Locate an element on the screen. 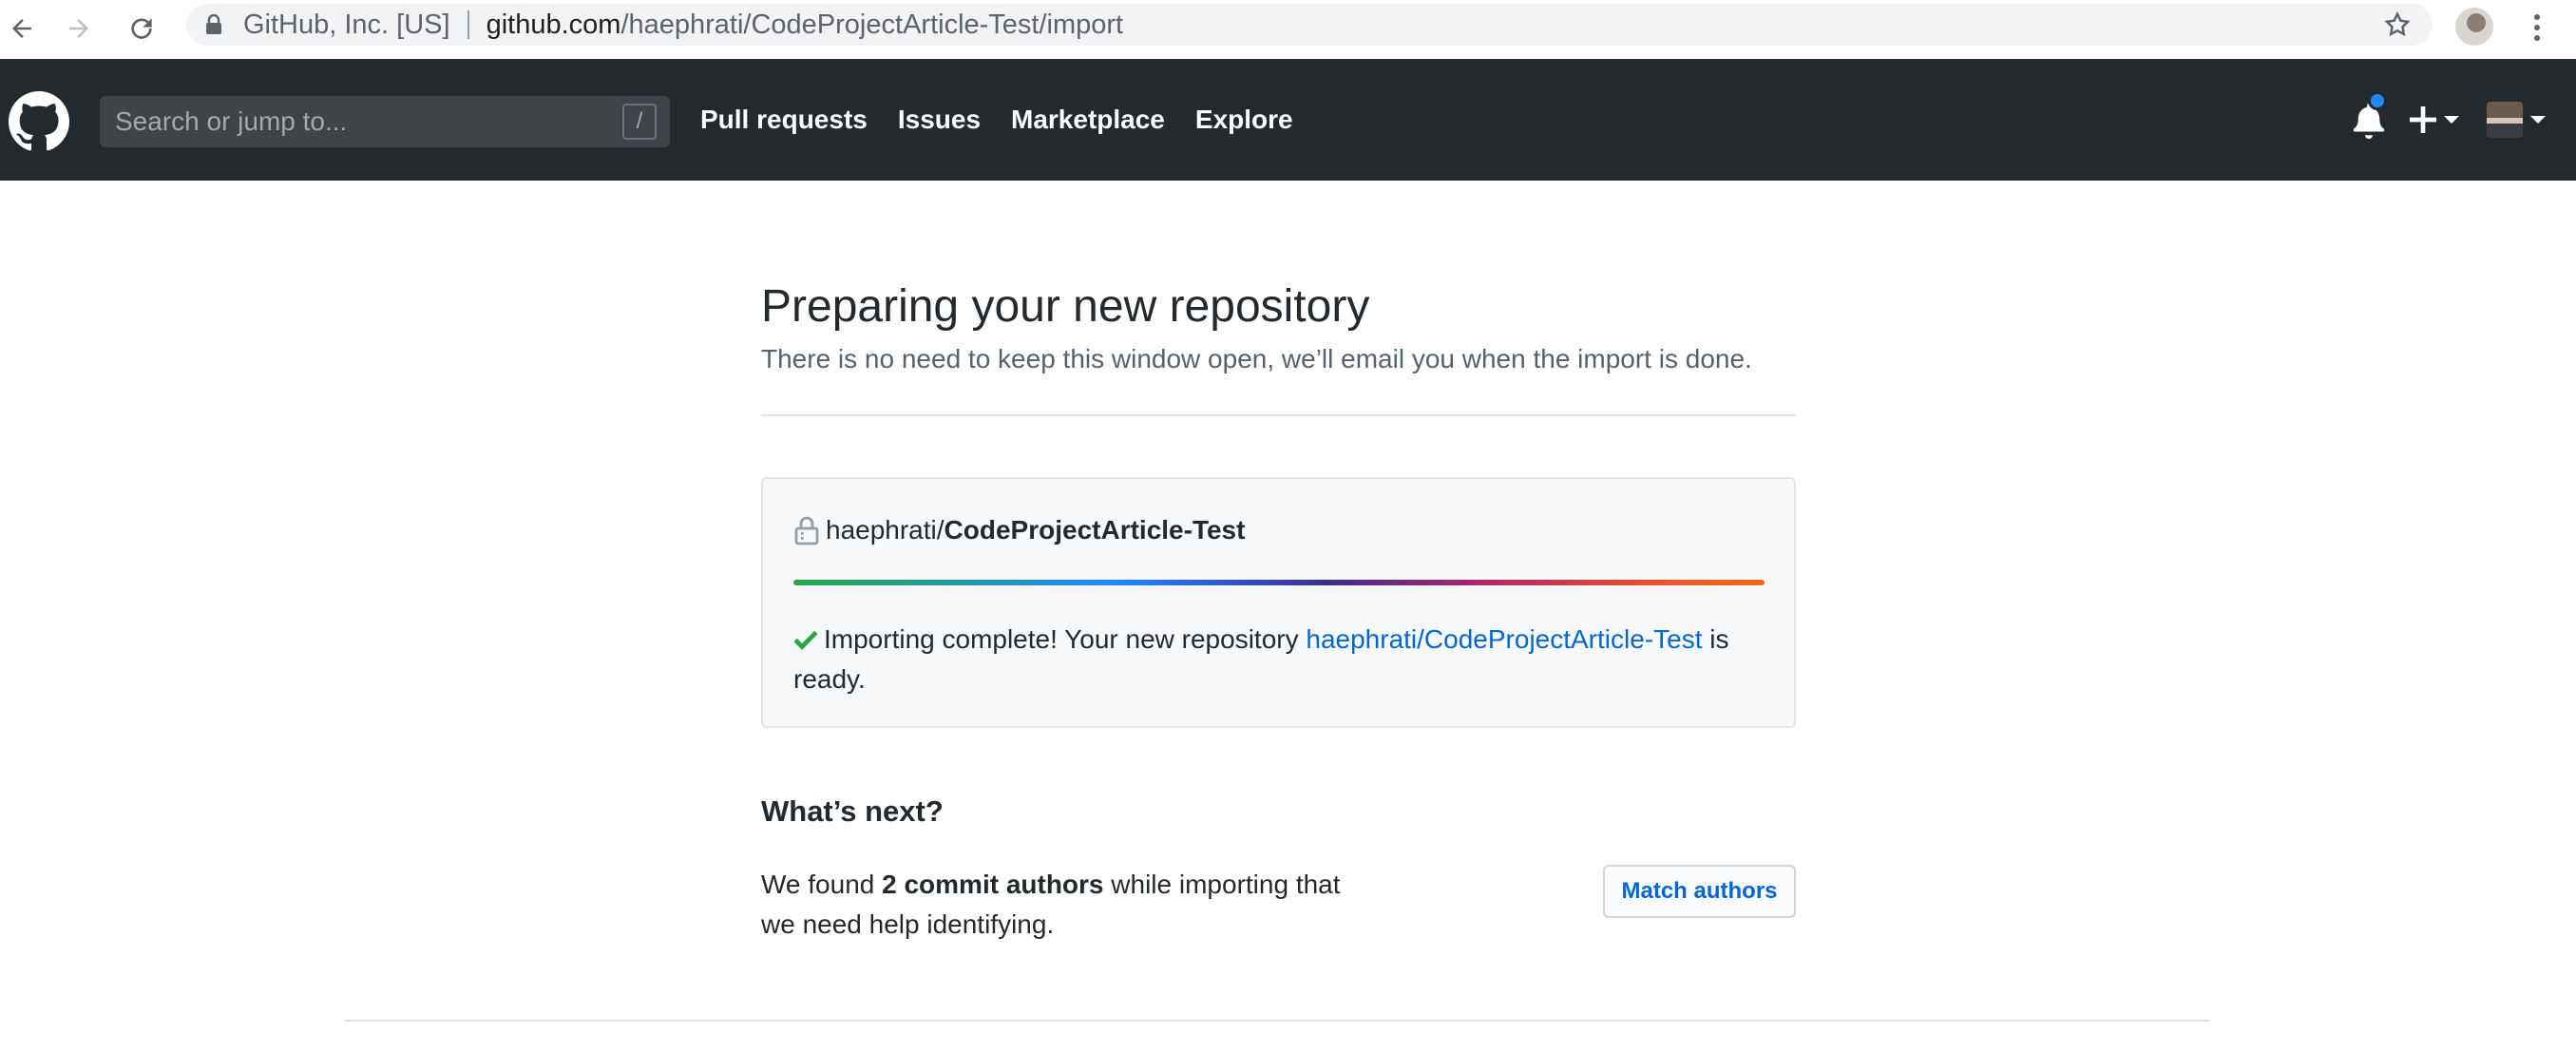  forward-button is located at coordinates (79, 29).